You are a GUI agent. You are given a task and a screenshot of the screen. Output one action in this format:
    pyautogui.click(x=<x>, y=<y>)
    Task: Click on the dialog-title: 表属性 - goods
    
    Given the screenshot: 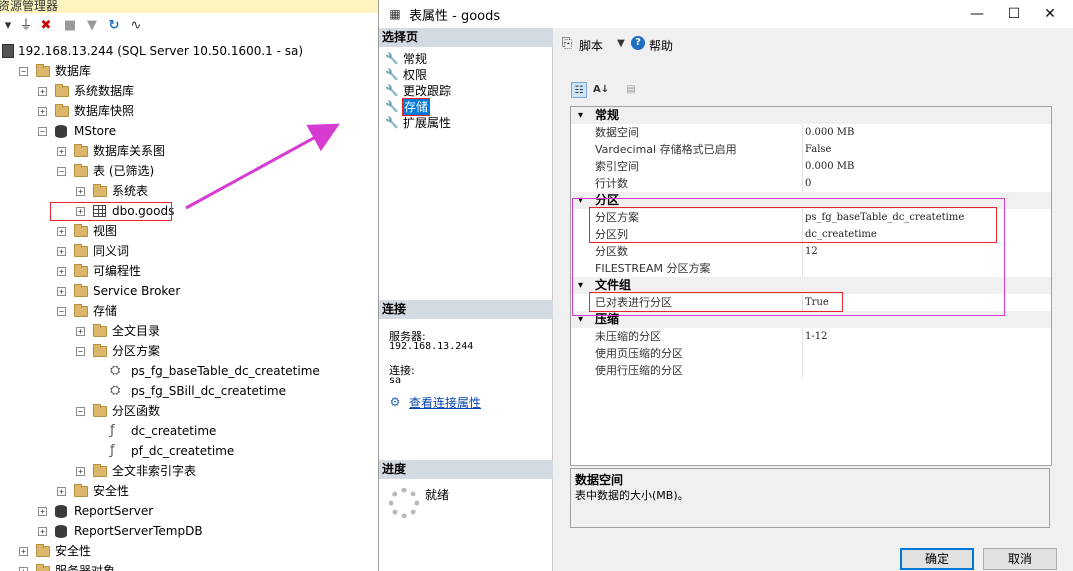 What is the action you would take?
    pyautogui.click(x=455, y=16)
    